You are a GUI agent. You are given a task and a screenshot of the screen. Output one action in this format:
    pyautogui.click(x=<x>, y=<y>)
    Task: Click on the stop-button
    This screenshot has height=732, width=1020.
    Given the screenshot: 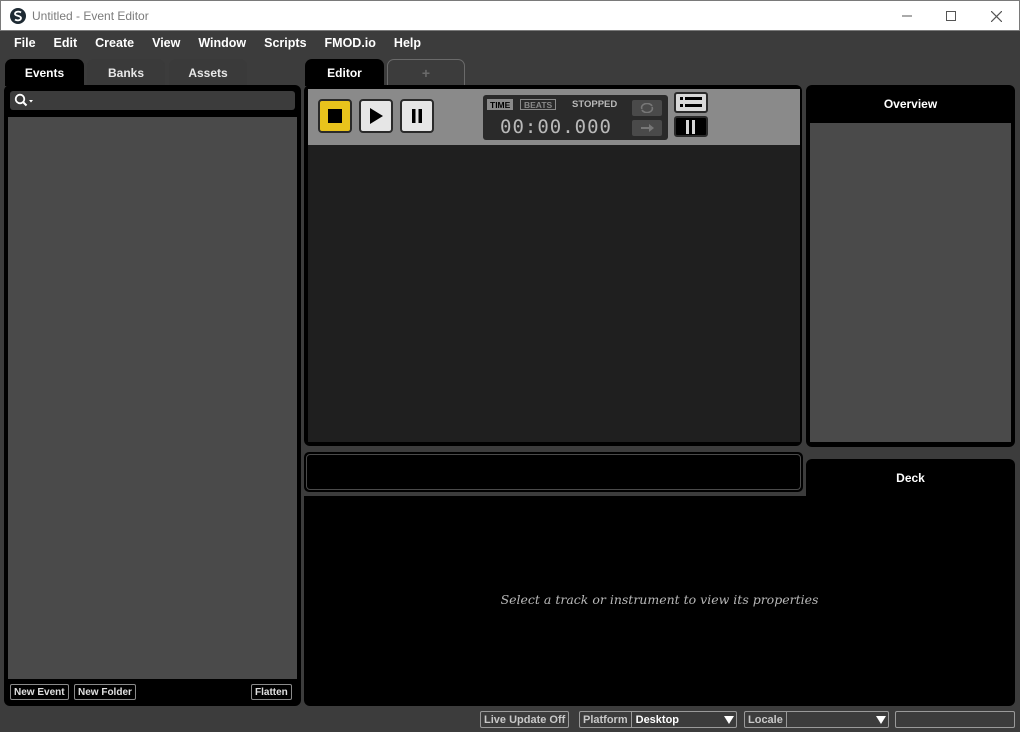 What is the action you would take?
    pyautogui.click(x=335, y=116)
    